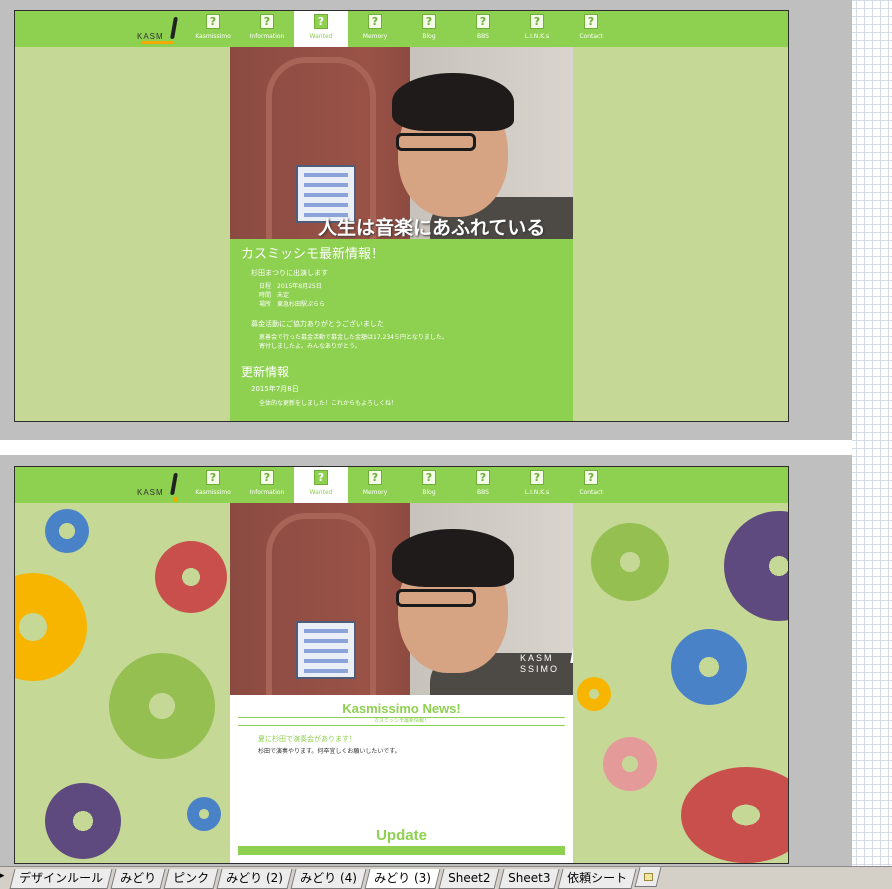 The height and width of the screenshot is (889, 892). Describe the element at coordinates (254, 879) in the screenshot. I see `sheet-tab: みどり (2)` at that location.